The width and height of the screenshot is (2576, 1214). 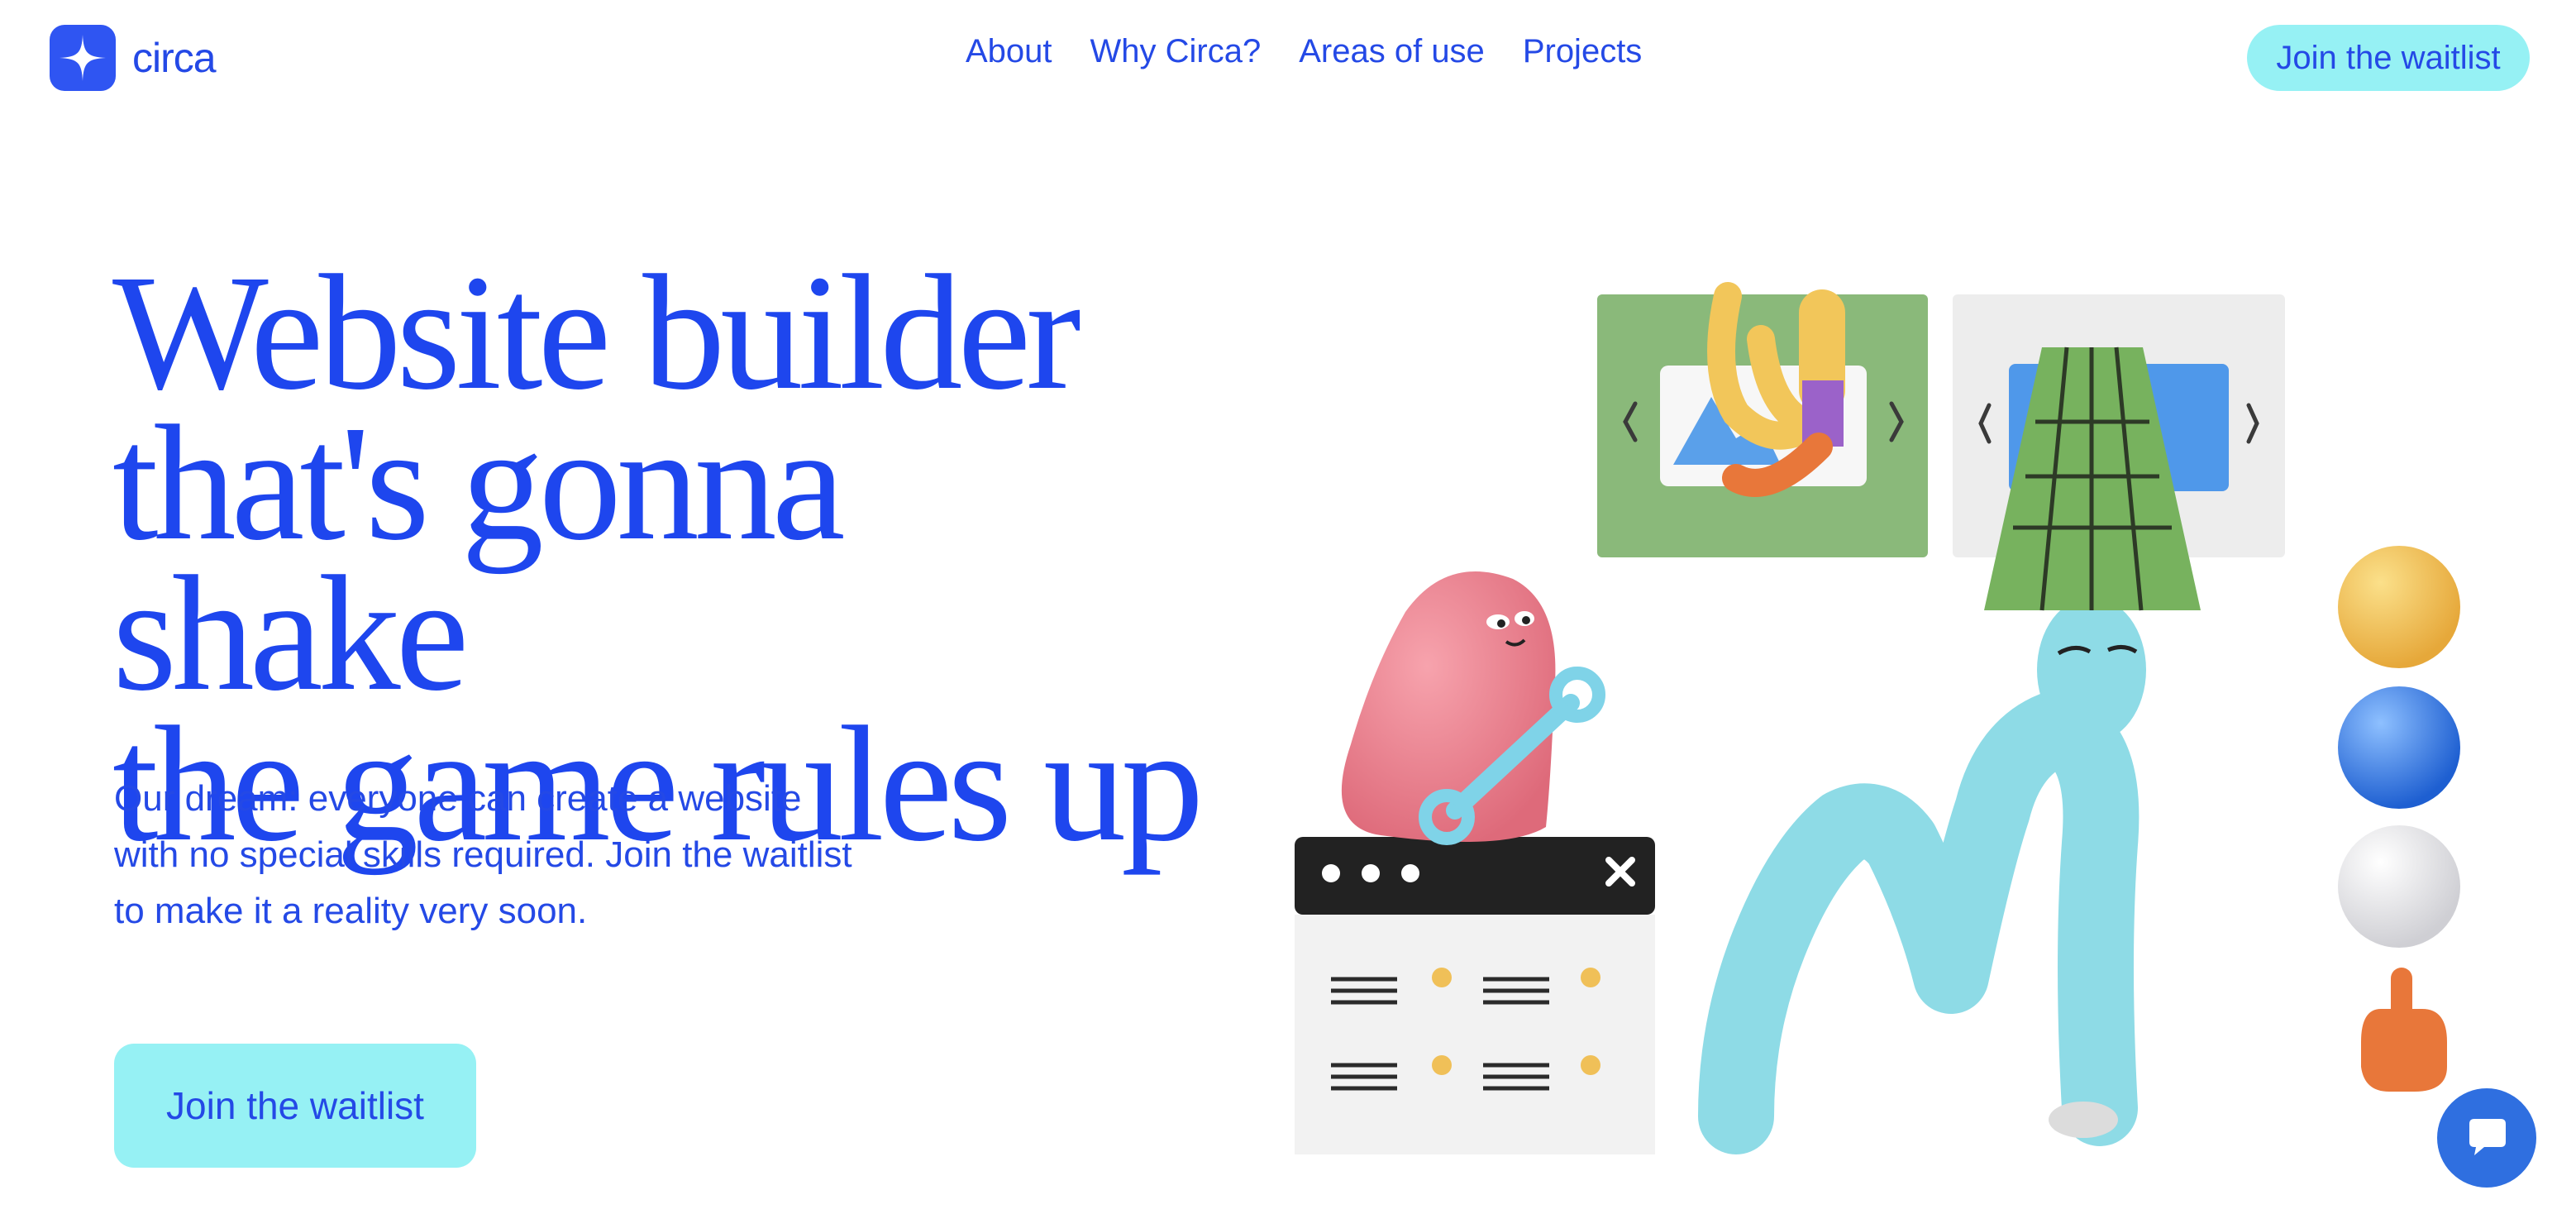 I want to click on pointing-hand-icon, so click(x=2404, y=1030).